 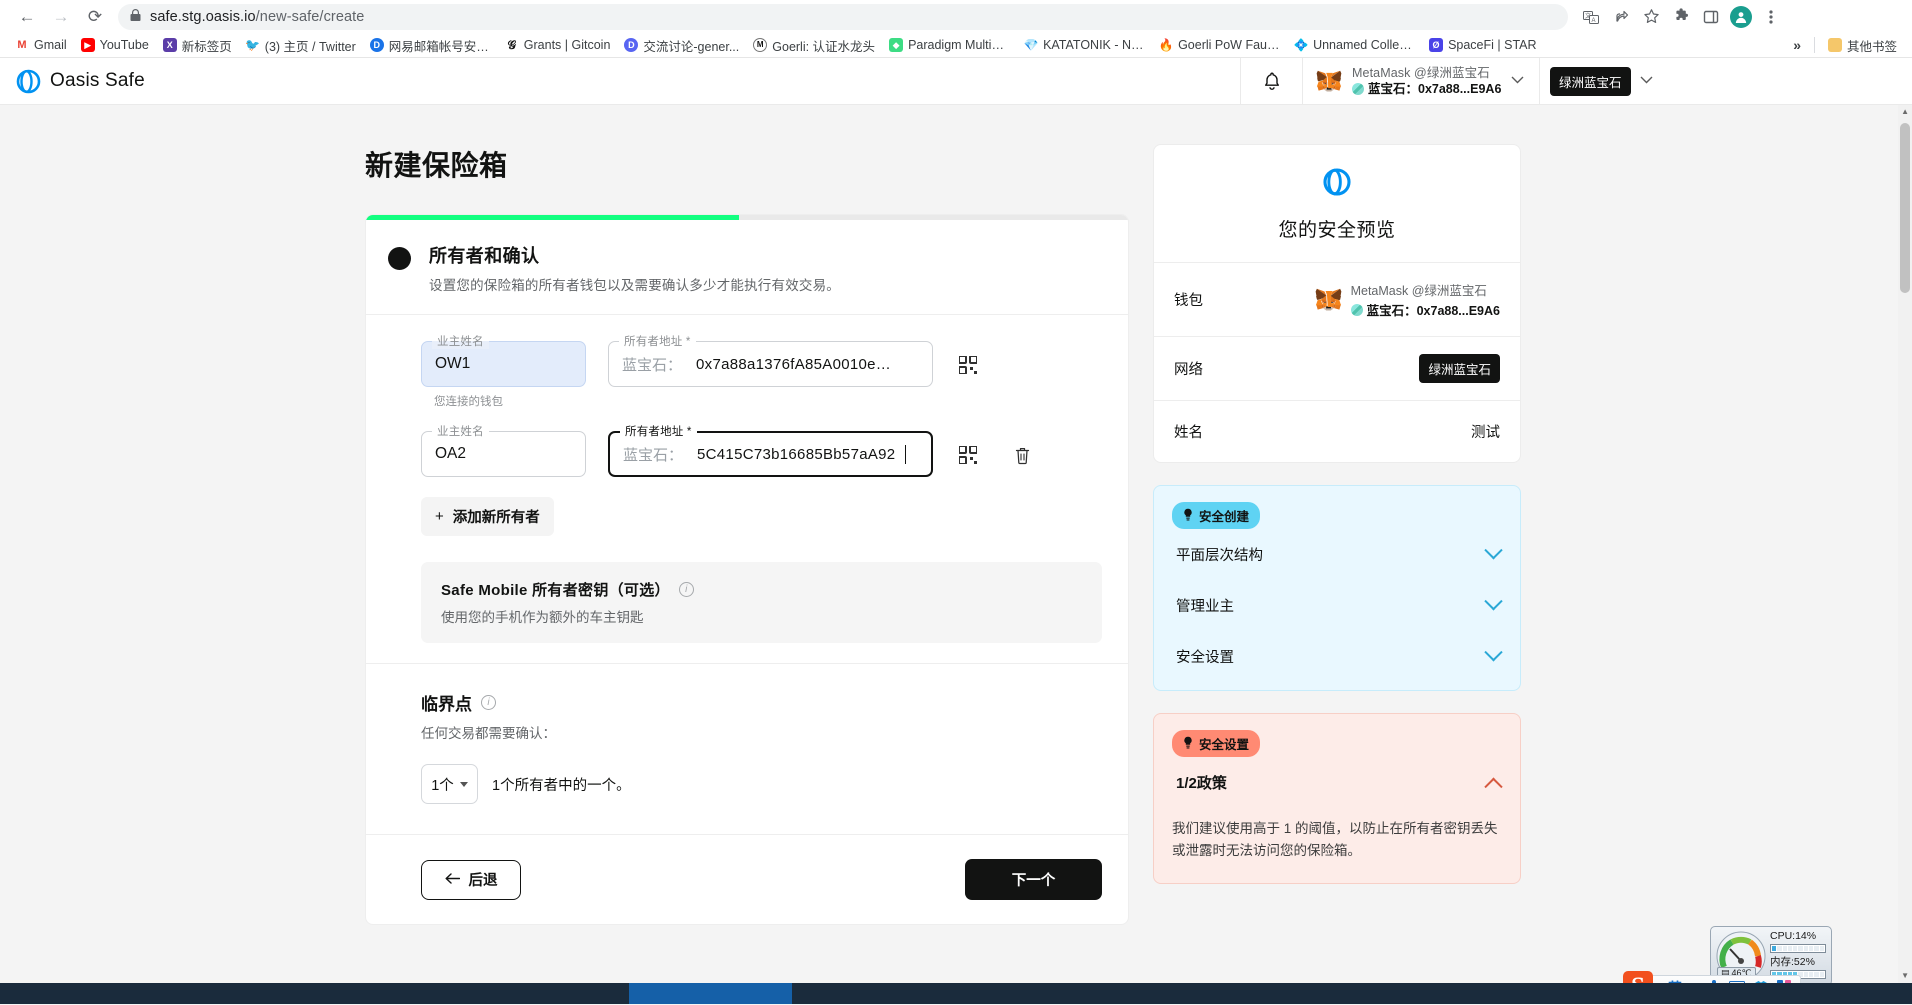 I want to click on taskbar-active-window, so click(x=710, y=993).